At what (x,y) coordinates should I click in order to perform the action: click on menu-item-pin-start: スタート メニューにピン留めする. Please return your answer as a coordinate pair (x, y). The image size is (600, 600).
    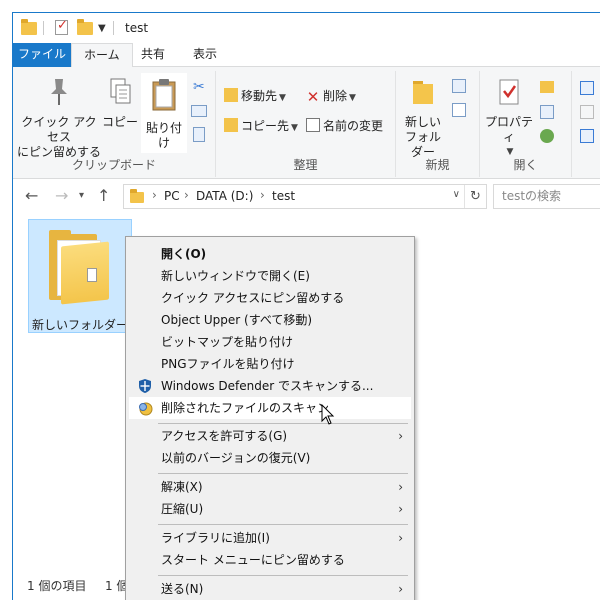
    Looking at the image, I should click on (270, 560).